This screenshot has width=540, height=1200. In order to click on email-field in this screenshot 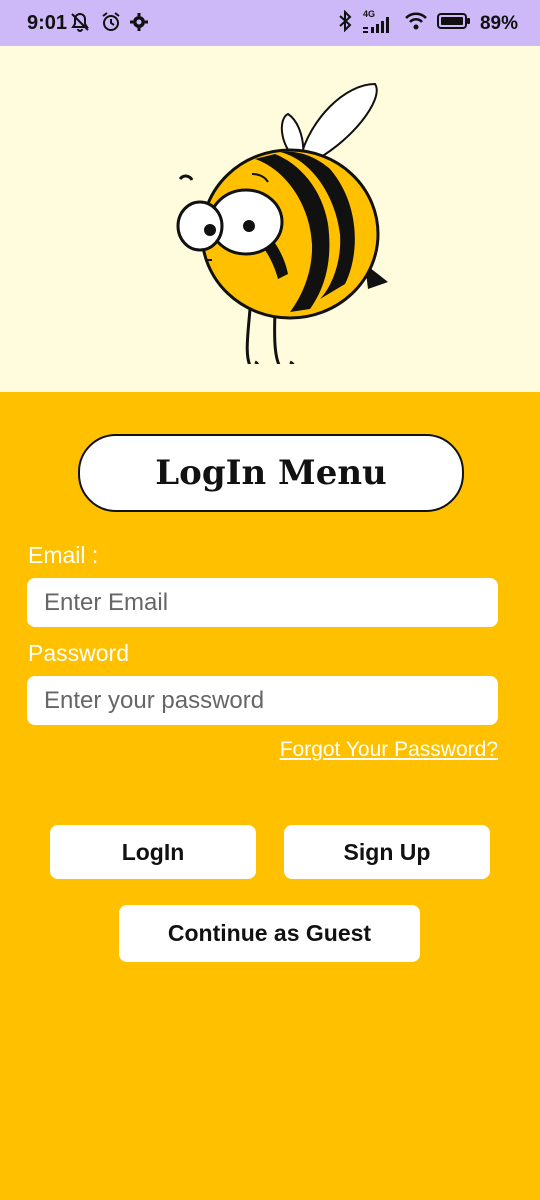, I will do `click(262, 602)`.